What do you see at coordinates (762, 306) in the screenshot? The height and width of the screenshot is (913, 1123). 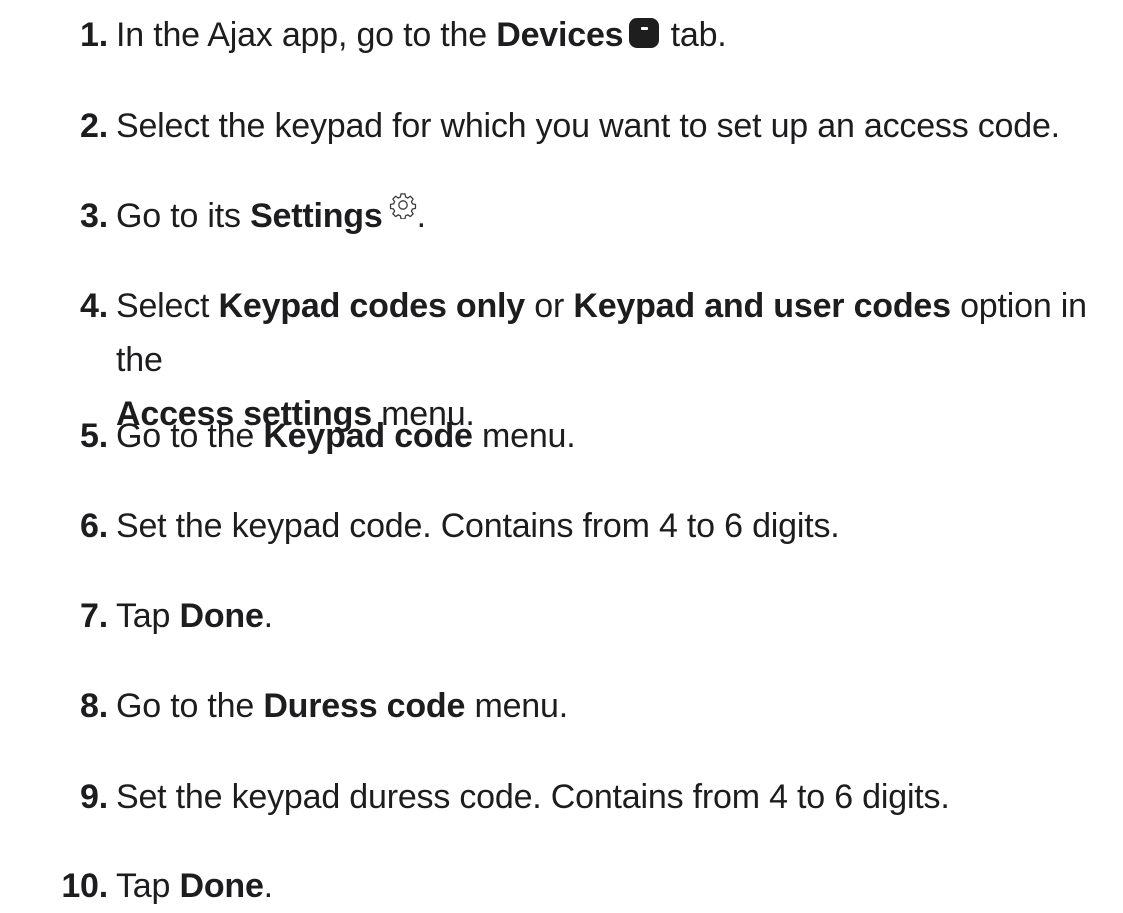 I see `bold-term: Keypad and user codes` at bounding box center [762, 306].